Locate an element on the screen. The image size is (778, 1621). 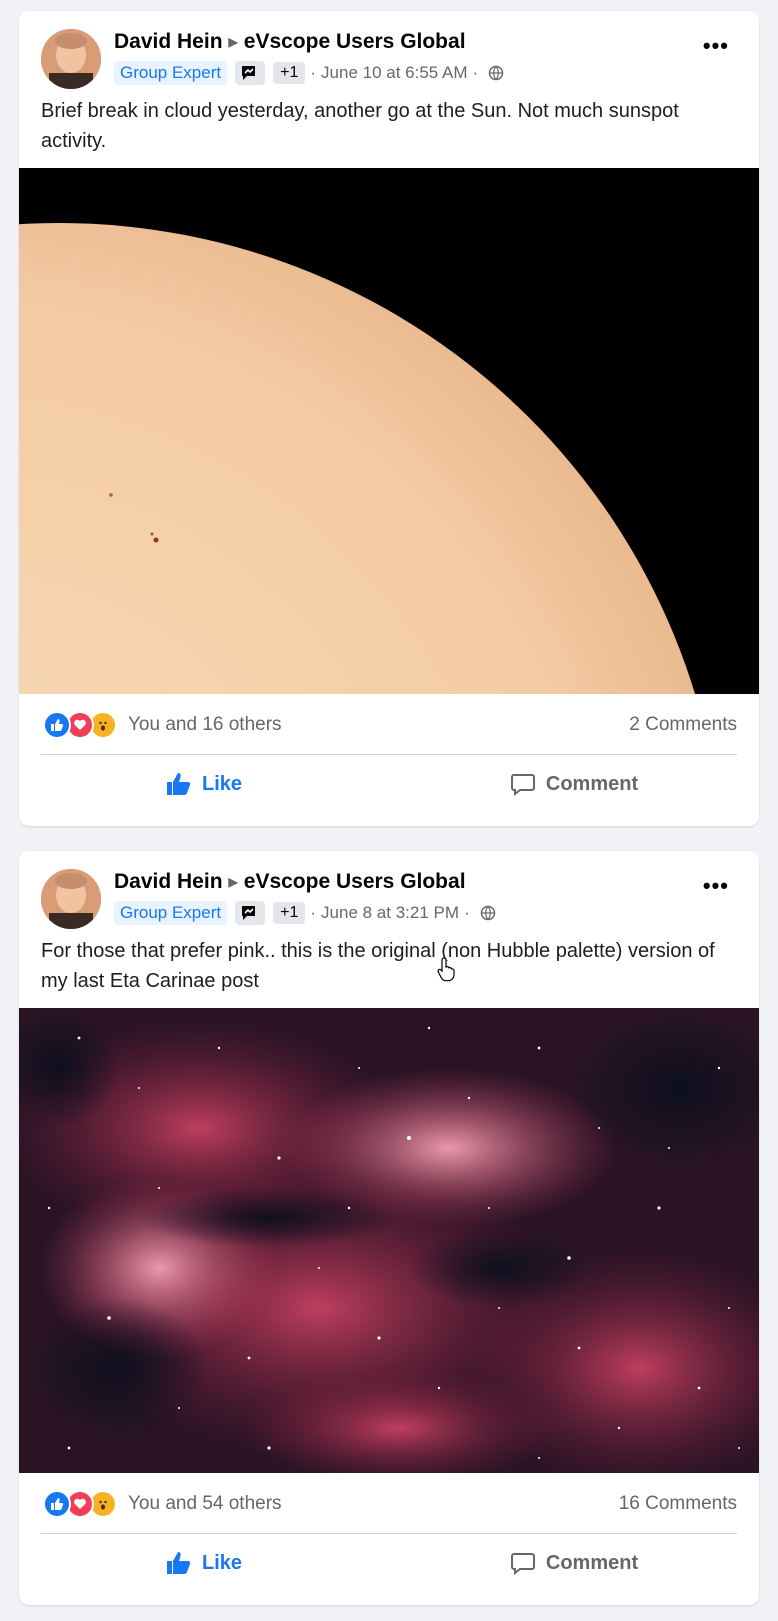
reactions-text: You and 54 others is located at coordinates (205, 1503).